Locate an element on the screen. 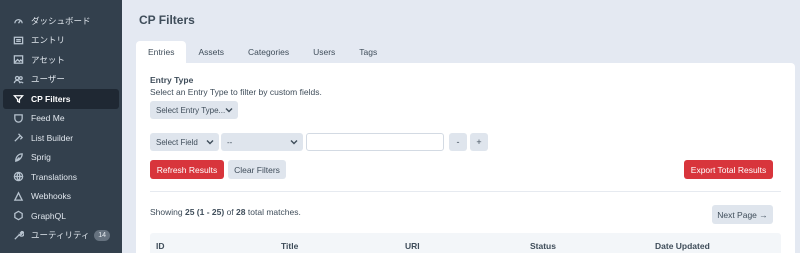 This screenshot has height=253, width=800. sprig-icon is located at coordinates (18, 157).